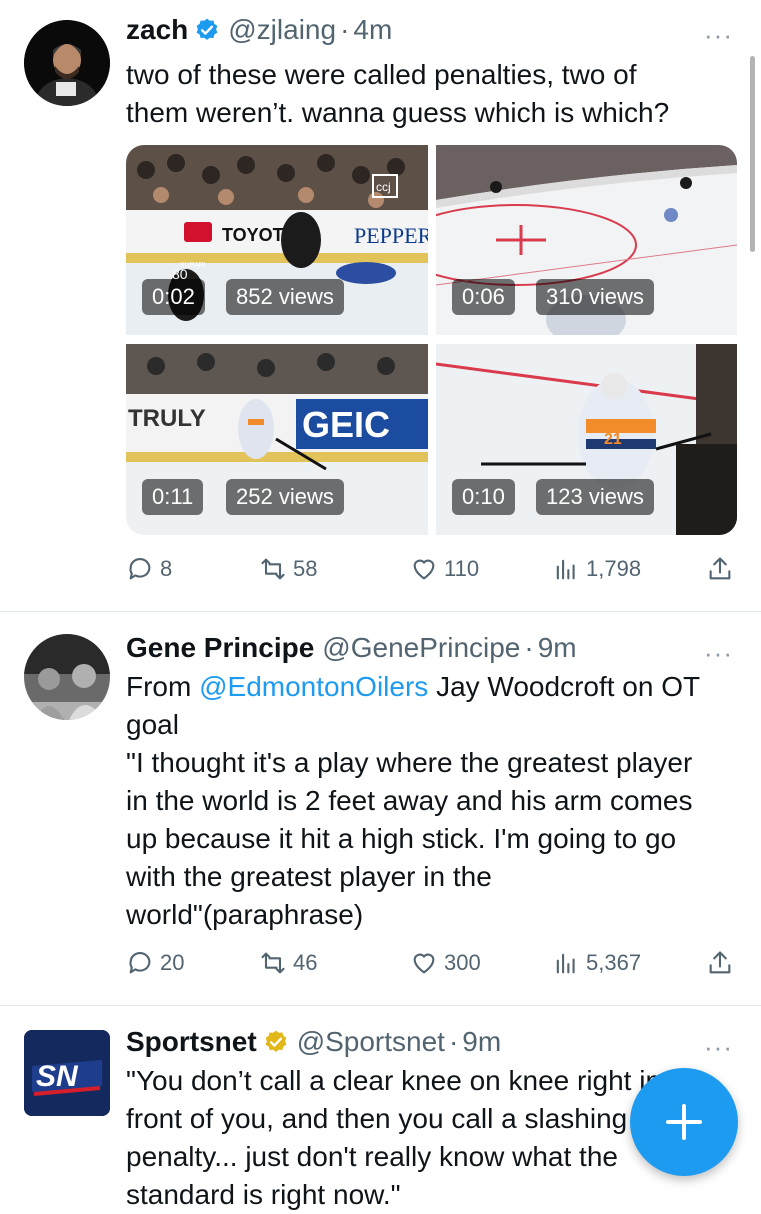 The width and height of the screenshot is (761, 1214). What do you see at coordinates (305, 962) in the screenshot?
I see `retweet-count: 46` at bounding box center [305, 962].